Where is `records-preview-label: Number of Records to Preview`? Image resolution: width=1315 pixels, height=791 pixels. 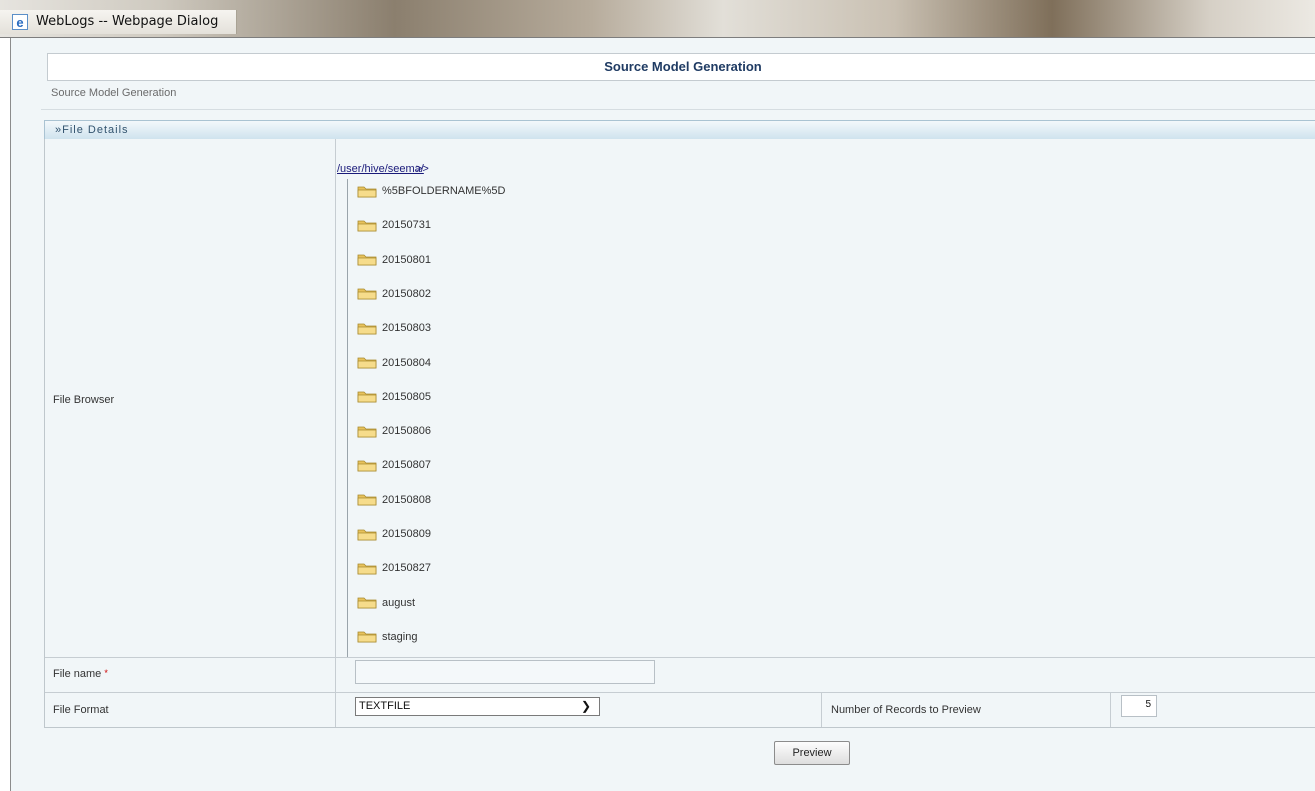
records-preview-label: Number of Records to Preview is located at coordinates (906, 710).